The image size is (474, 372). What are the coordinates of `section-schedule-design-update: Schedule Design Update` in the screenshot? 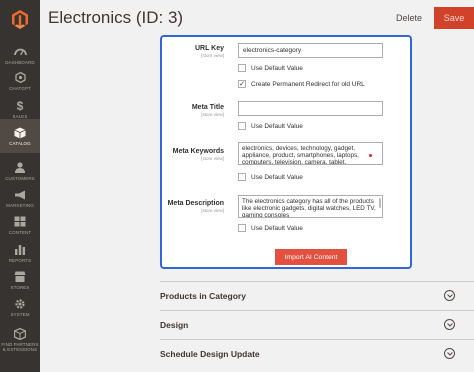 It's located at (317, 353).